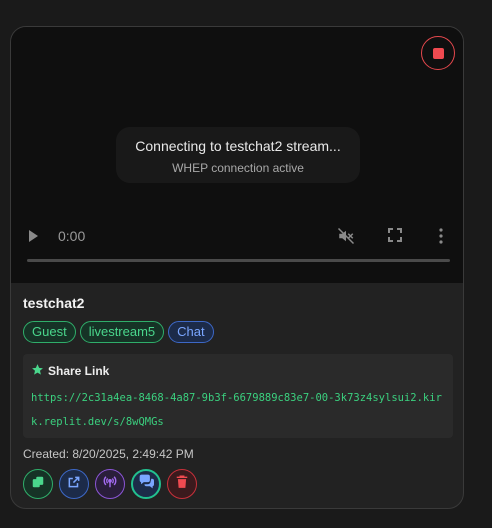 The image size is (492, 528). I want to click on external-link-icon, so click(74, 484).